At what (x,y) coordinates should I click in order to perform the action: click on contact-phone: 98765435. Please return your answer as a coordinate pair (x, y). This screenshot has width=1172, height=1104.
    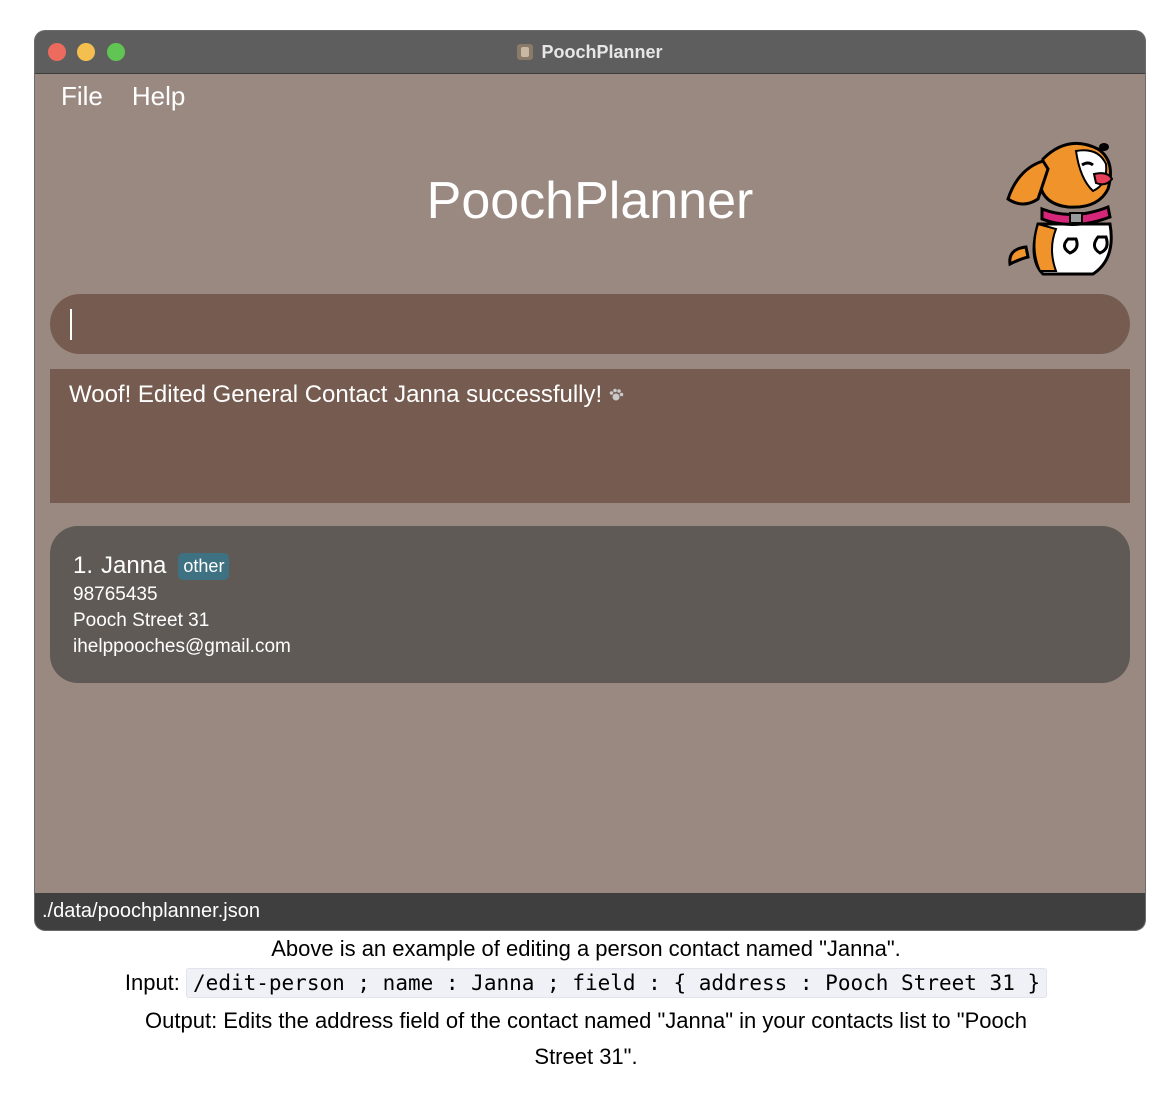
    Looking at the image, I should click on (115, 594).